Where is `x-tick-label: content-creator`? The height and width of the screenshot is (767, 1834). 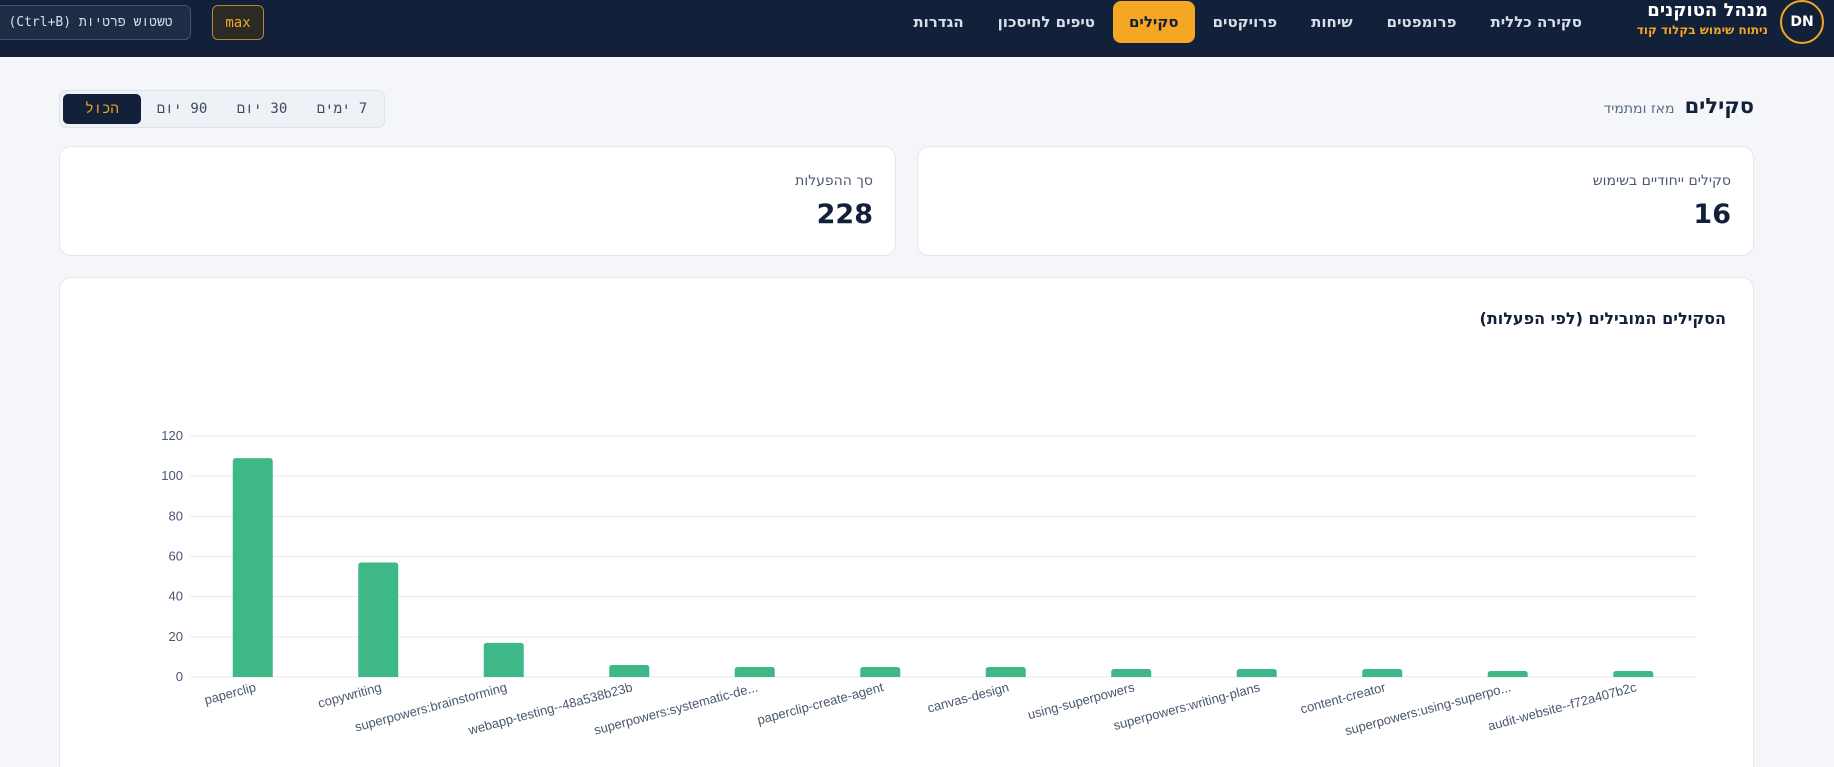 x-tick-label: content-creator is located at coordinates (1343, 697).